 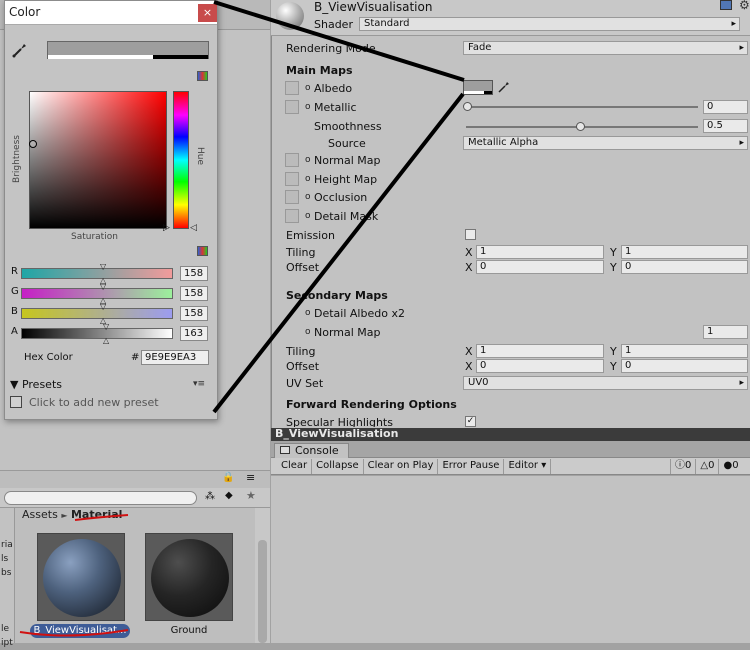 What do you see at coordinates (194, 313) in the screenshot?
I see `channel-value-b: 158` at bounding box center [194, 313].